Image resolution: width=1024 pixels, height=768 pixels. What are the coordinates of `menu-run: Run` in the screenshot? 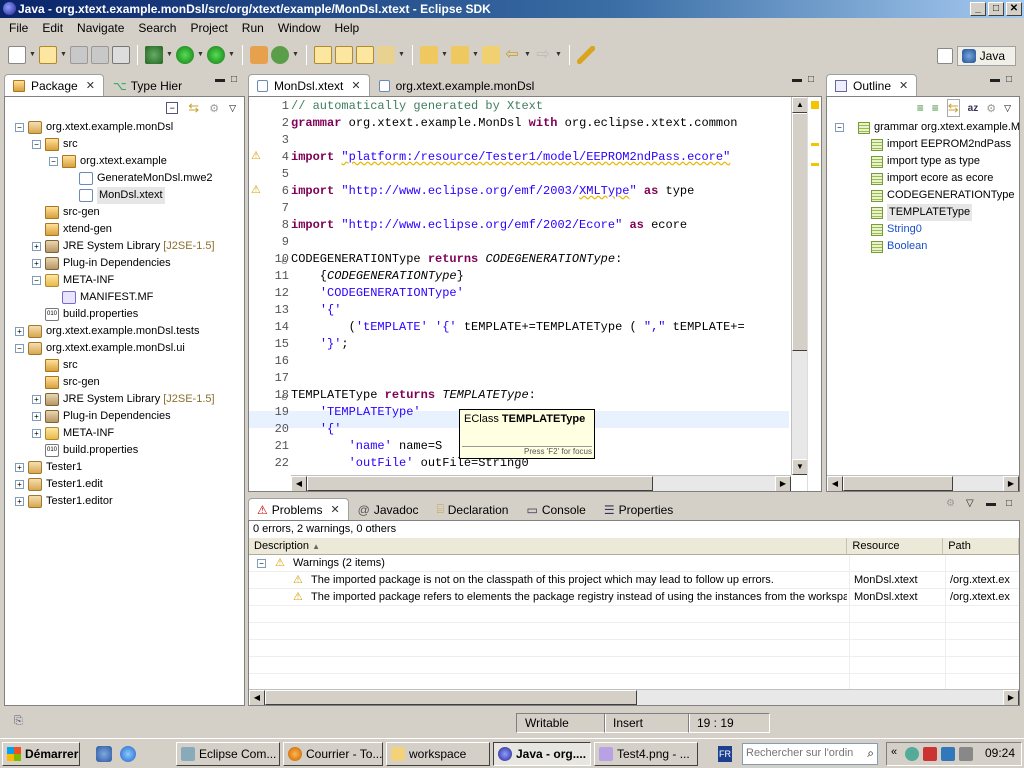 It's located at (253, 28).